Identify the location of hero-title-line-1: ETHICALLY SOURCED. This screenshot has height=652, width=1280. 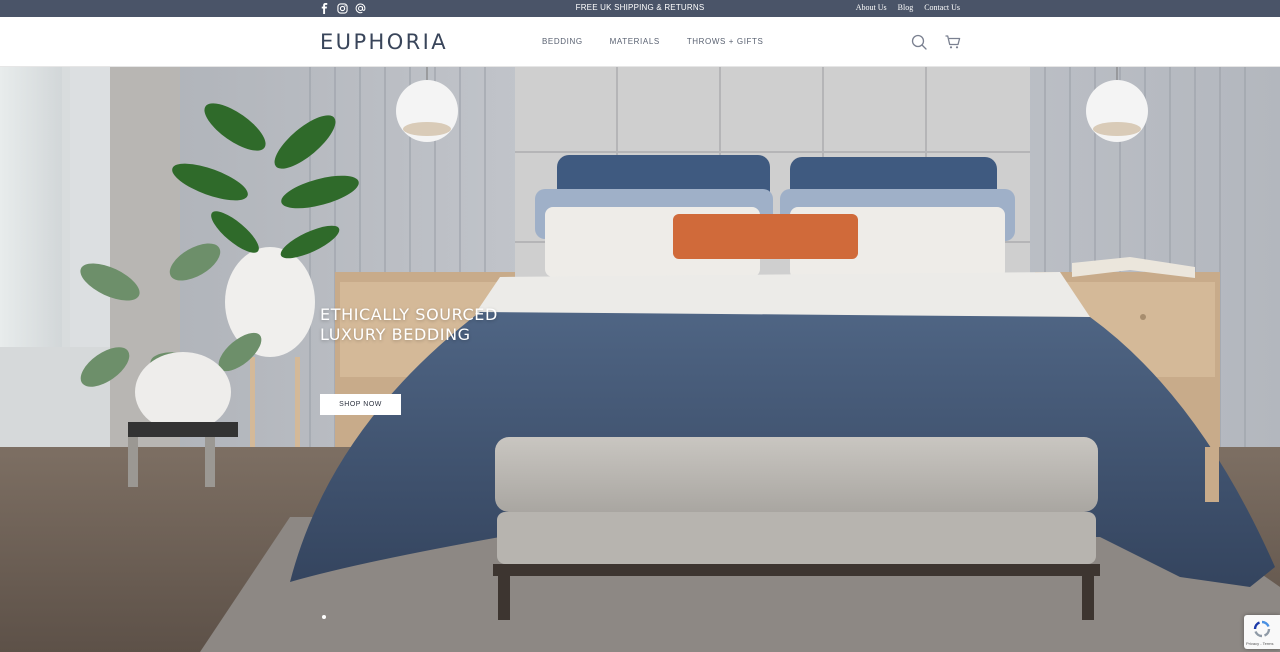
(409, 314).